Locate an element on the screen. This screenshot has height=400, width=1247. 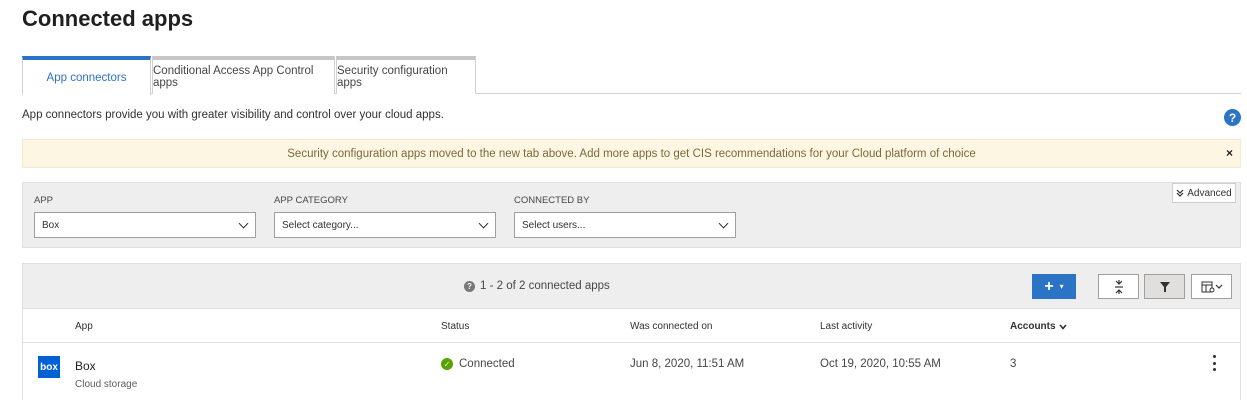
column-settings-button is located at coordinates (1211, 286).